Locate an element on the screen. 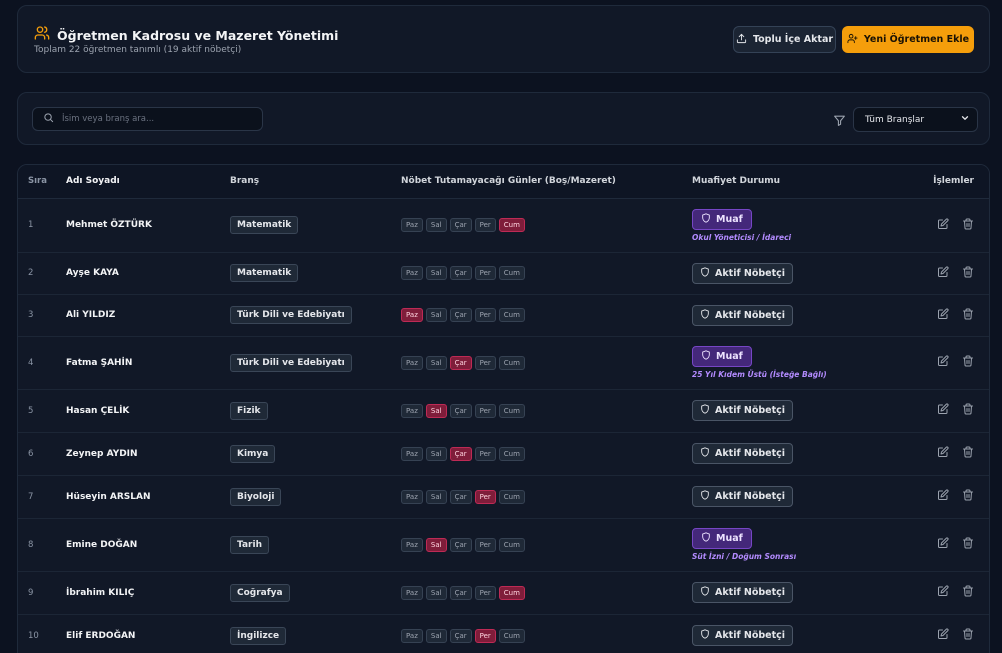 This screenshot has height=653, width=1002. bulk-import-button: Toplu İçe Aktar is located at coordinates (784, 39).